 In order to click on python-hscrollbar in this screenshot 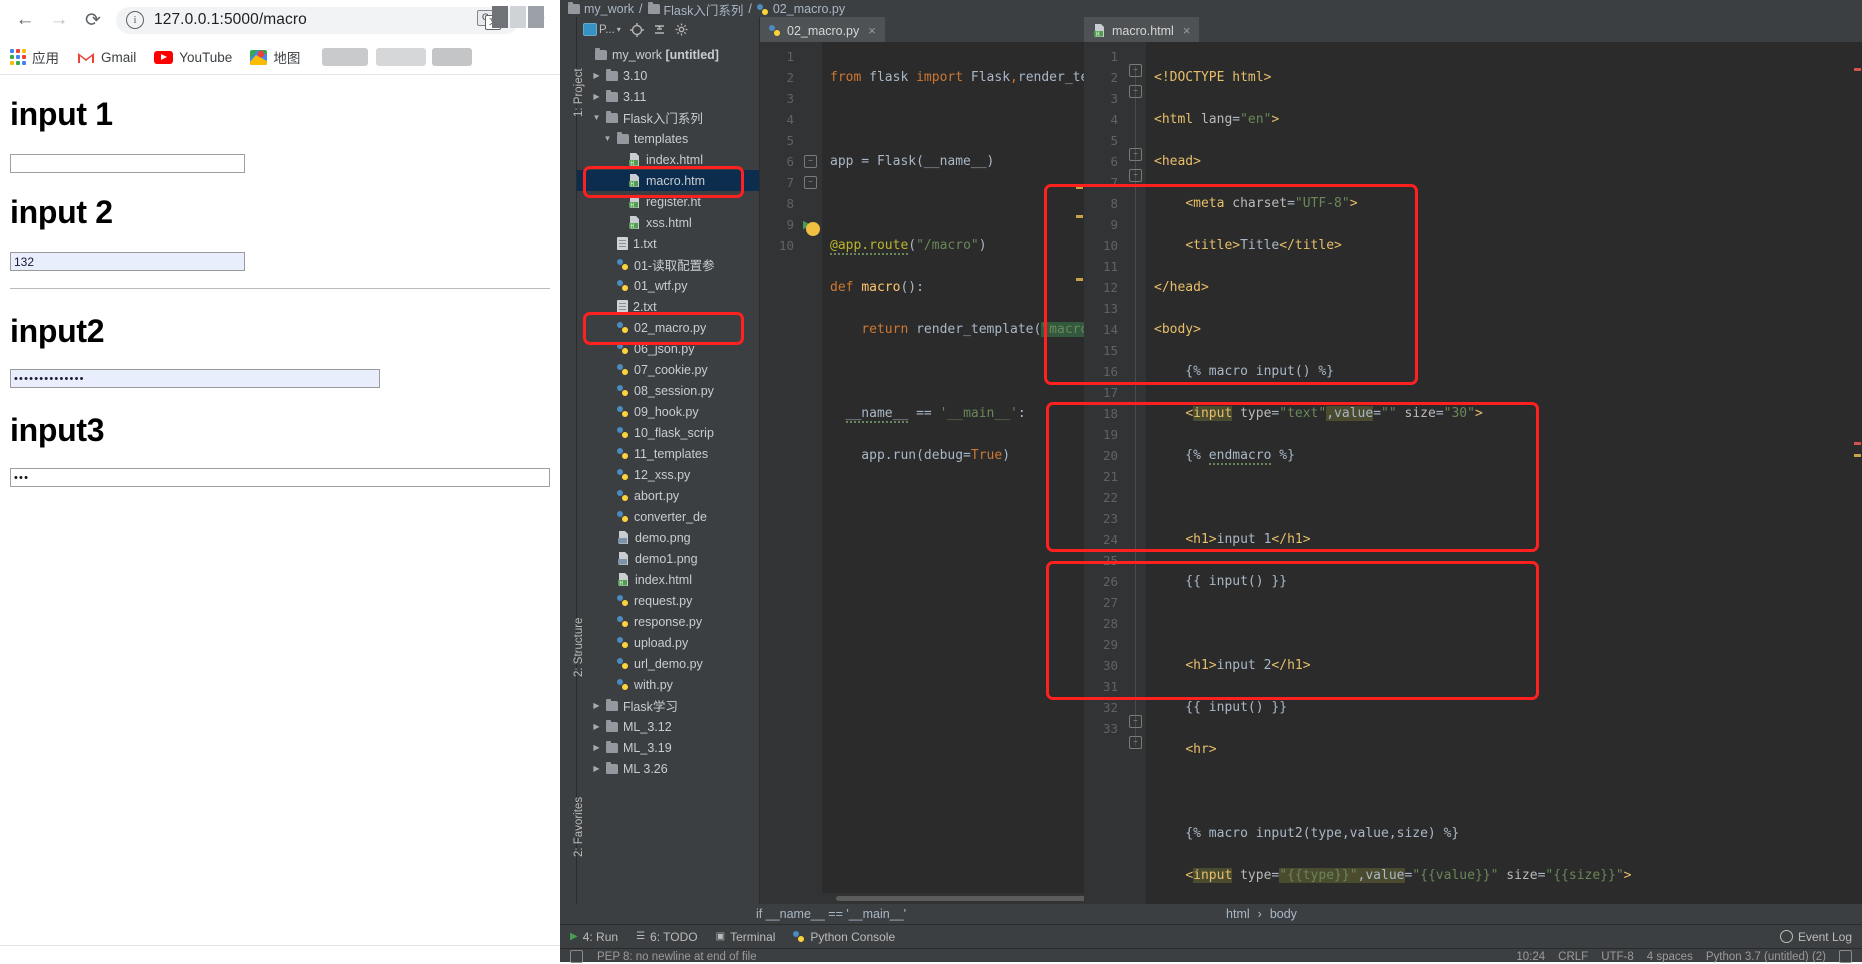, I will do `click(933, 898)`.